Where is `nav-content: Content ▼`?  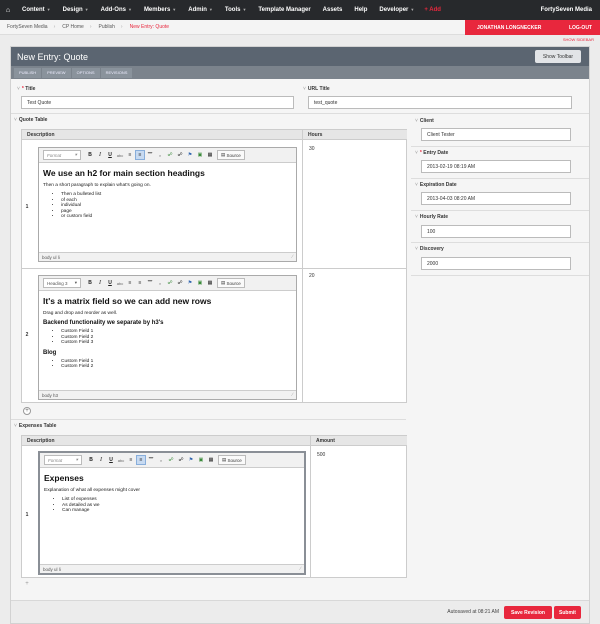 nav-content: Content ▼ is located at coordinates (36, 10).